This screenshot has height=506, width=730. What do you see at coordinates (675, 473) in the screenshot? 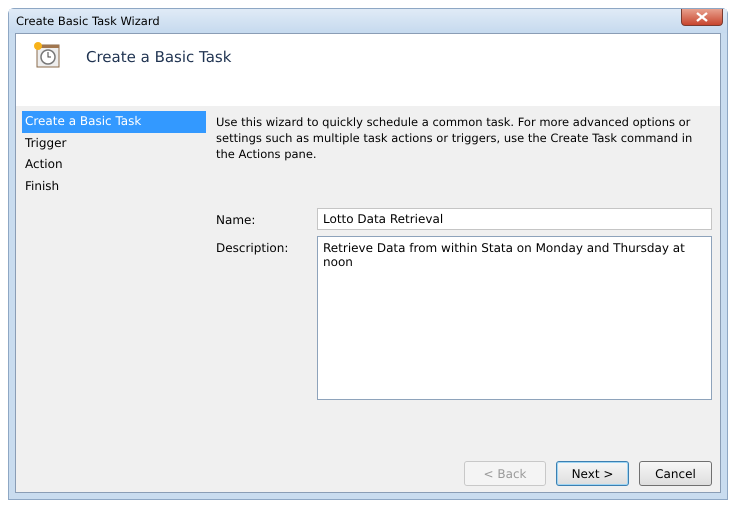
I see `wizard-button: Cancel` at bounding box center [675, 473].